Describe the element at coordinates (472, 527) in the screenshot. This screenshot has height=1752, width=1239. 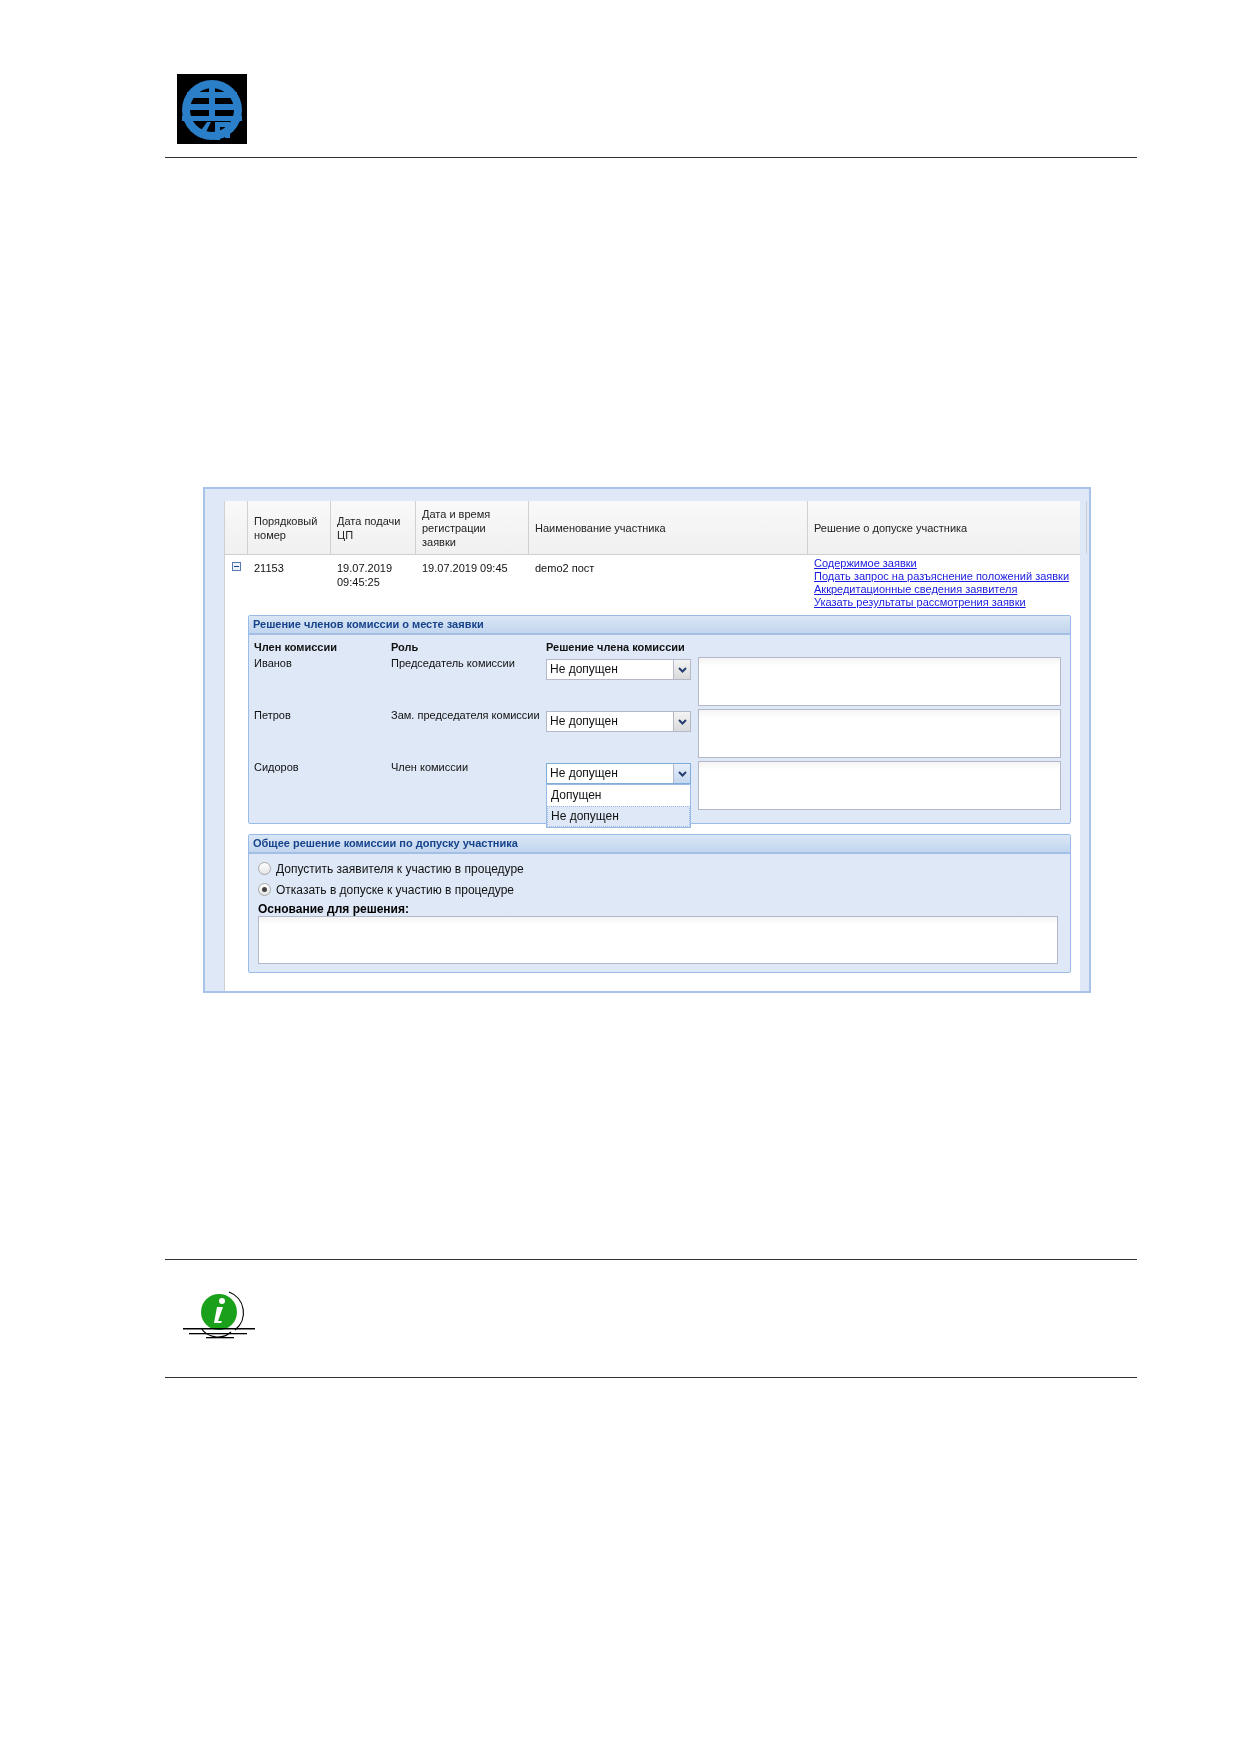
I see `column-header: Дата и время регистрации заявки` at that location.